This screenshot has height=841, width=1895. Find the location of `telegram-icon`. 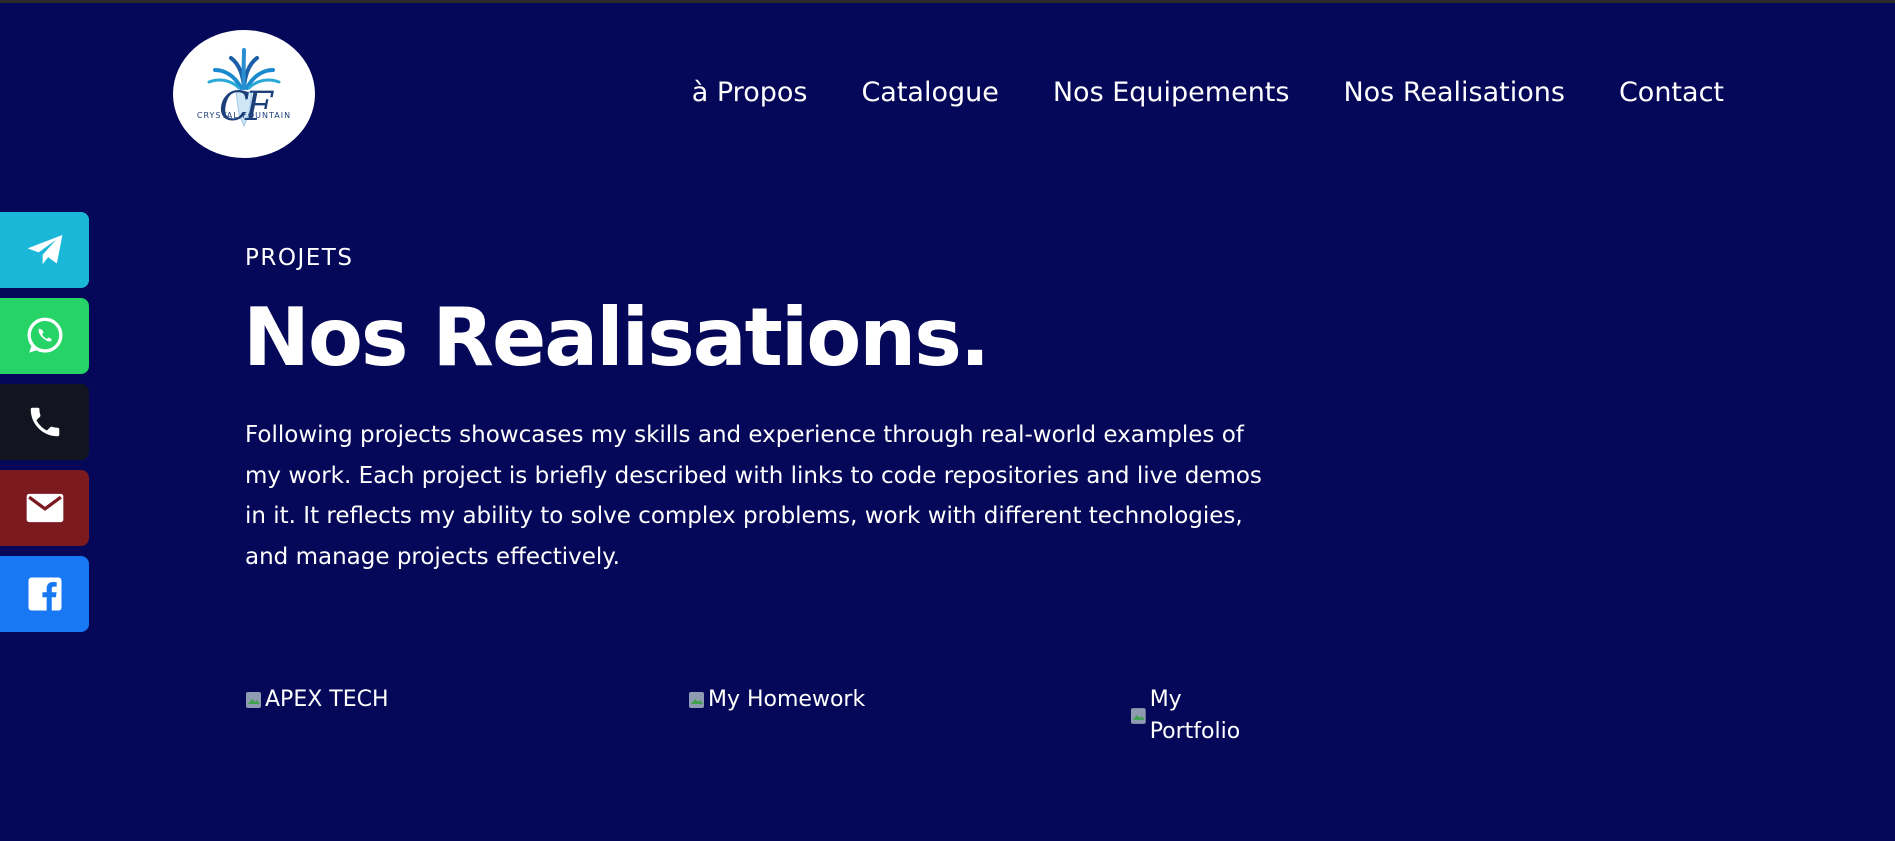

telegram-icon is located at coordinates (44, 249).